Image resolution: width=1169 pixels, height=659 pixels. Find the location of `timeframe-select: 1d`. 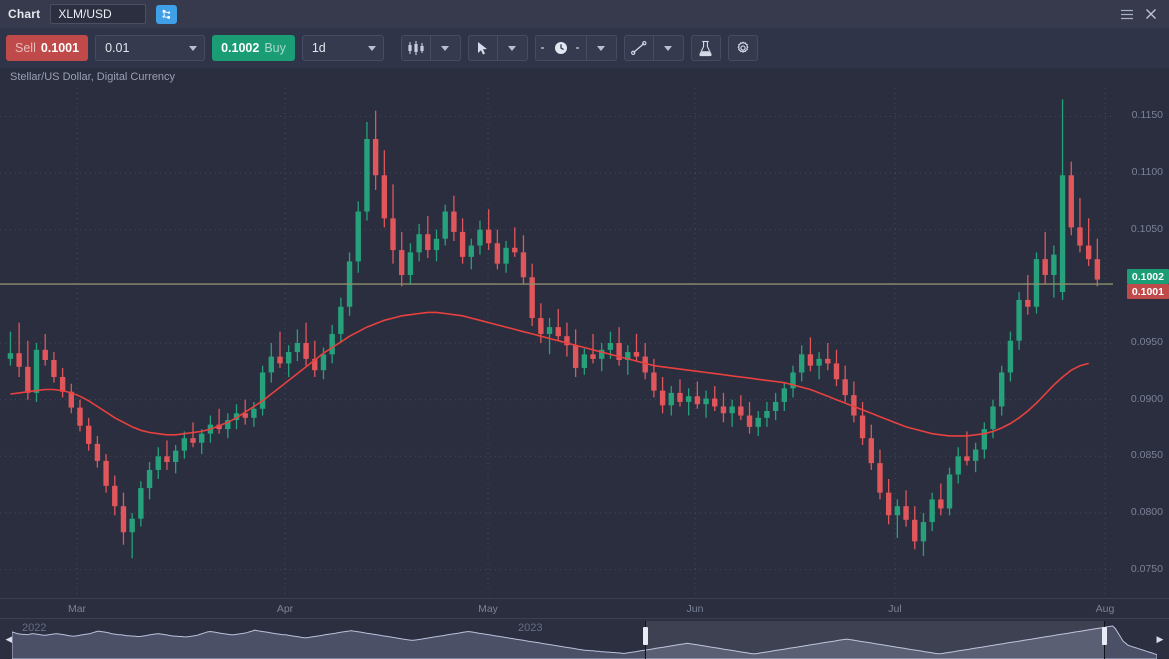

timeframe-select: 1d is located at coordinates (342, 48).